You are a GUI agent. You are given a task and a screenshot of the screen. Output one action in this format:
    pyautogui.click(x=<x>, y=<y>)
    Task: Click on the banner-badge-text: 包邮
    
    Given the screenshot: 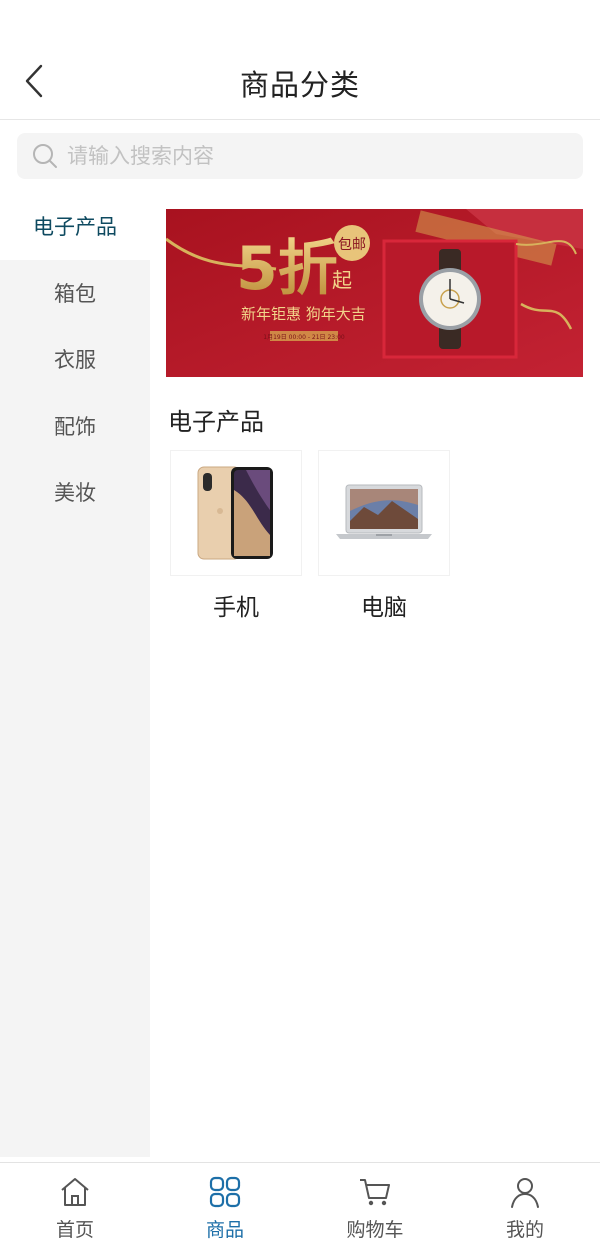 What is the action you would take?
    pyautogui.click(x=352, y=245)
    